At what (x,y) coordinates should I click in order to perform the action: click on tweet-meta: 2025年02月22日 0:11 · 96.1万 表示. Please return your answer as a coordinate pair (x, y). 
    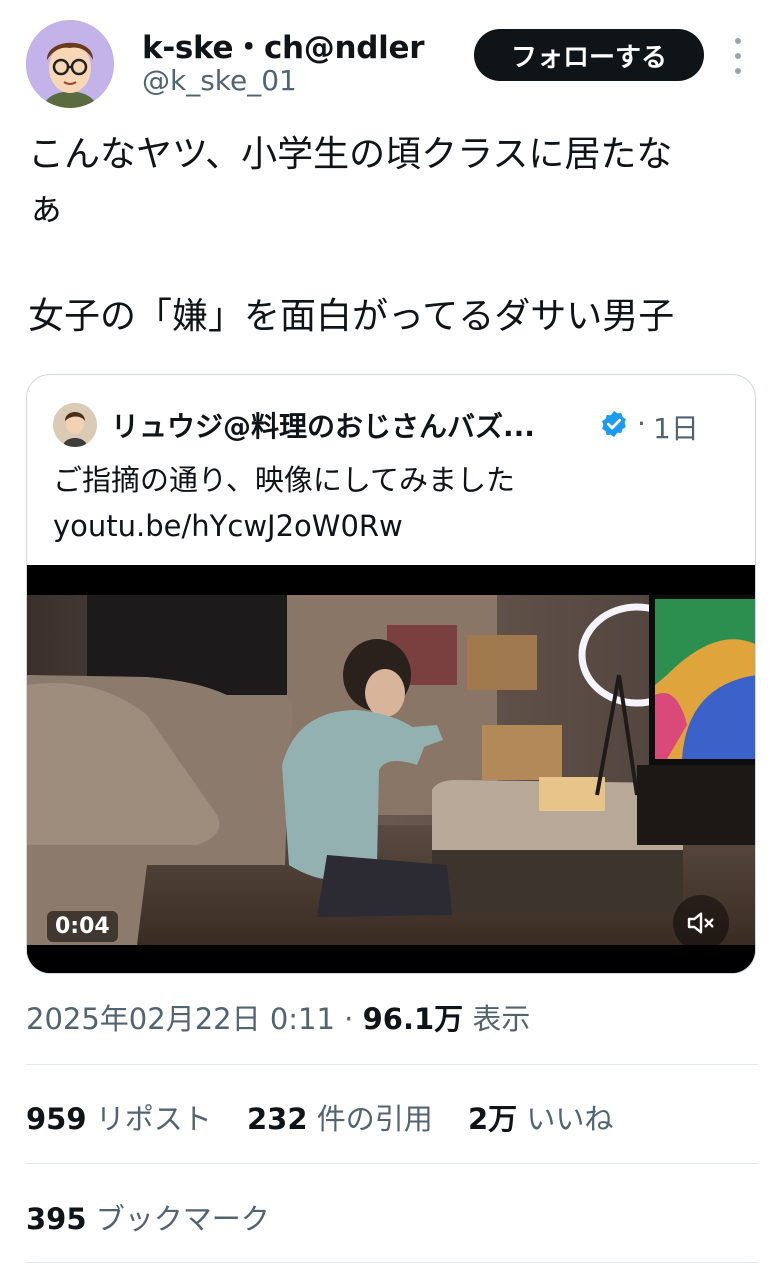
    Looking at the image, I should click on (278, 1017).